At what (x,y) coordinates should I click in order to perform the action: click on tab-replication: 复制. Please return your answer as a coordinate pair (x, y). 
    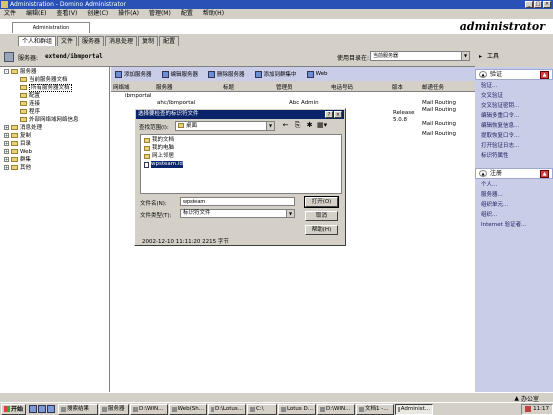
    Looking at the image, I should click on (148, 41).